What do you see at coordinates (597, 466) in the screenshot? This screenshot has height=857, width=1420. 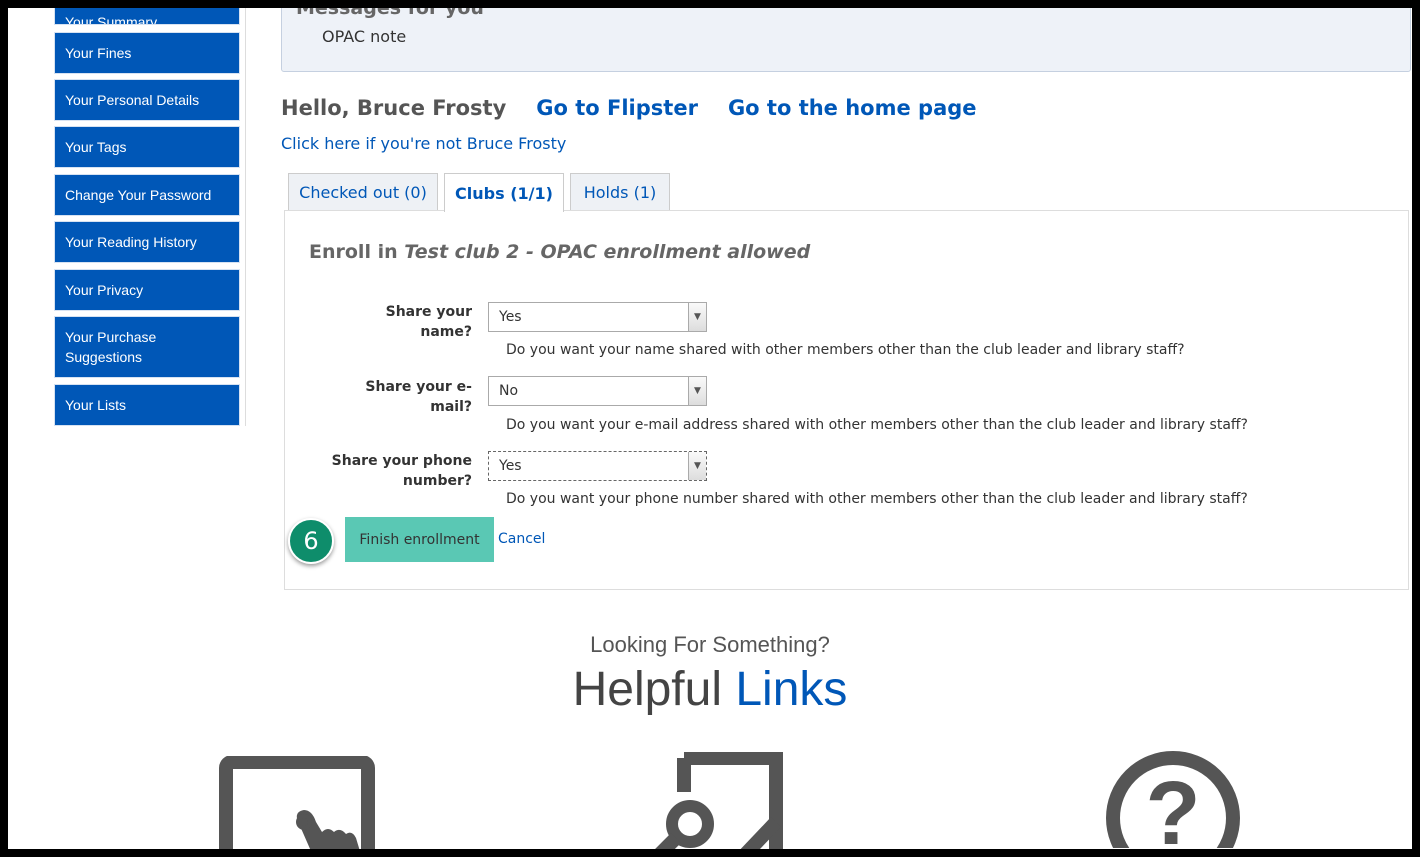 I see `share-phone-select: Yes ▼` at bounding box center [597, 466].